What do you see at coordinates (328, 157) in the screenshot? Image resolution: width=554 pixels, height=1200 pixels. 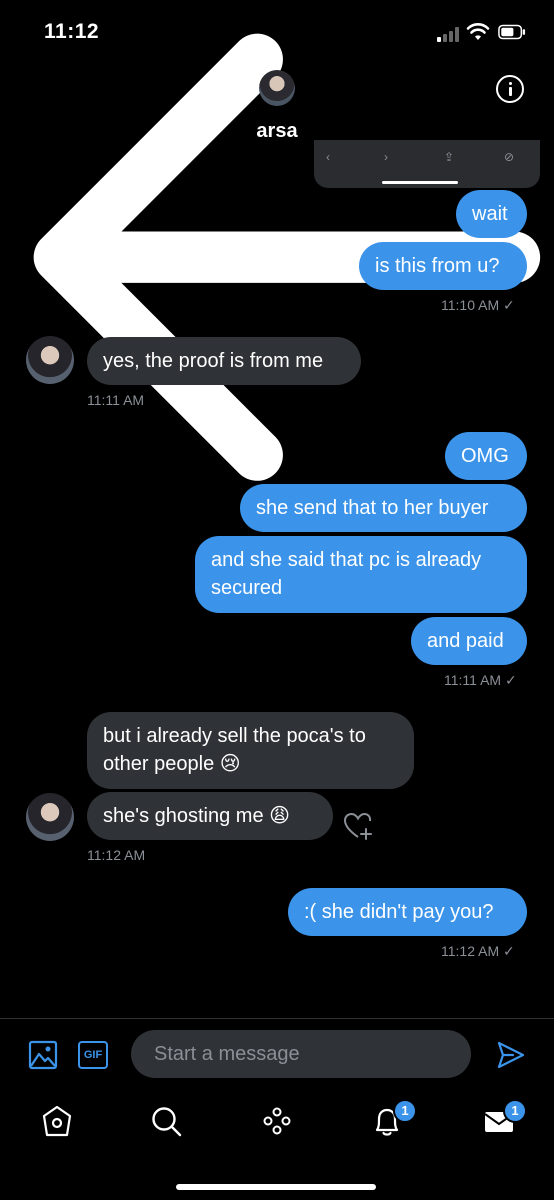 I see `chevron-left-icon: ‹` at bounding box center [328, 157].